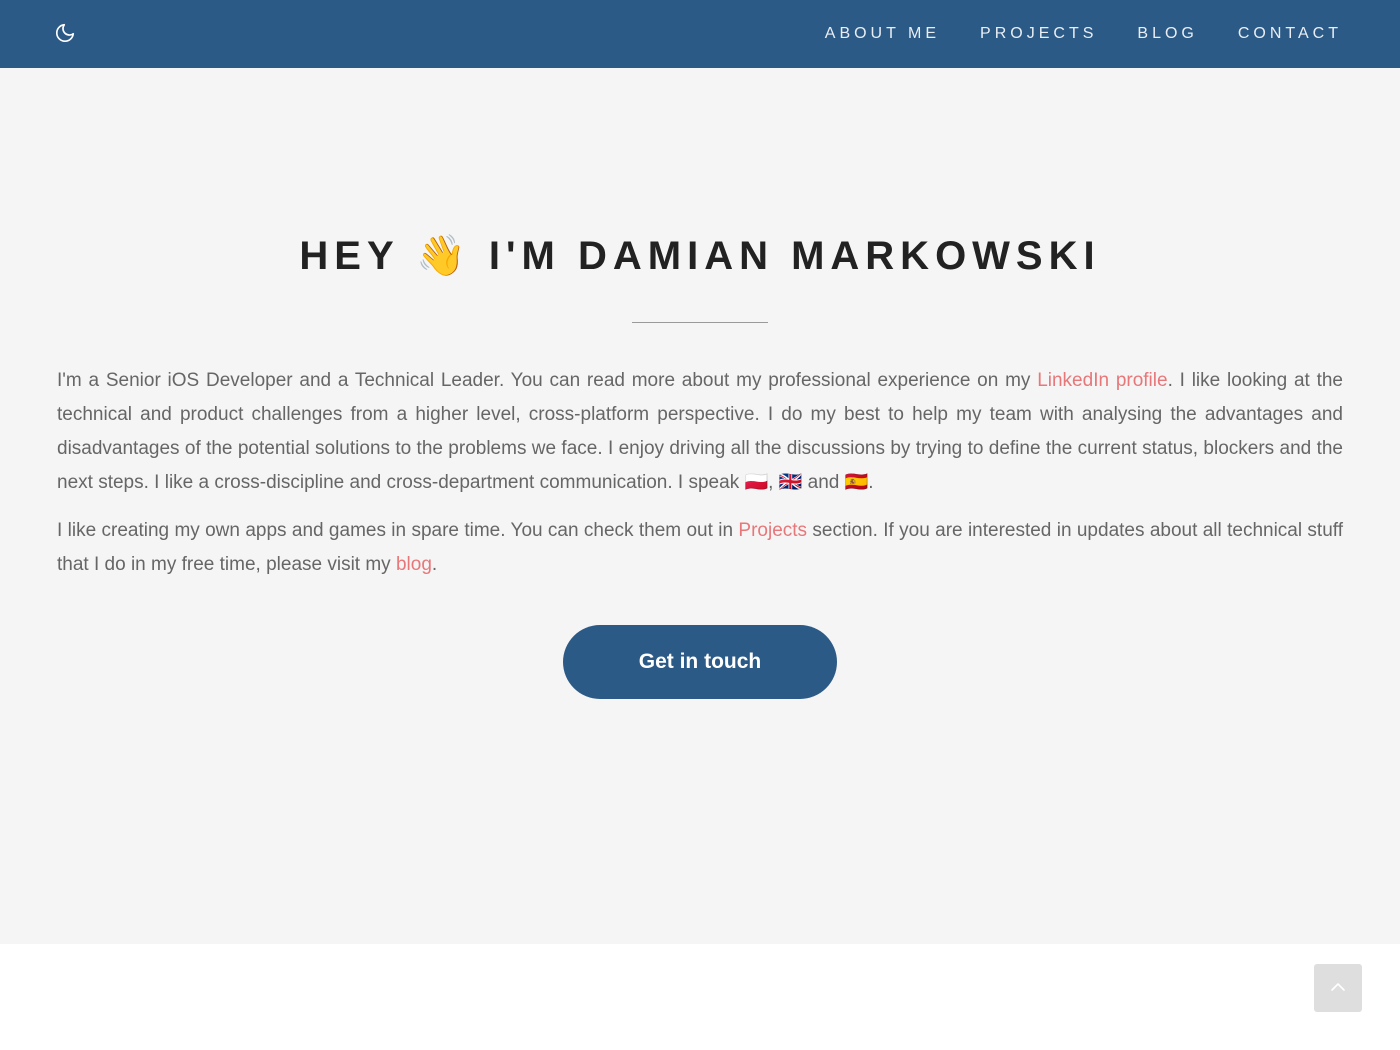 The width and height of the screenshot is (1400, 1050). I want to click on projects-link: Projects, so click(772, 530).